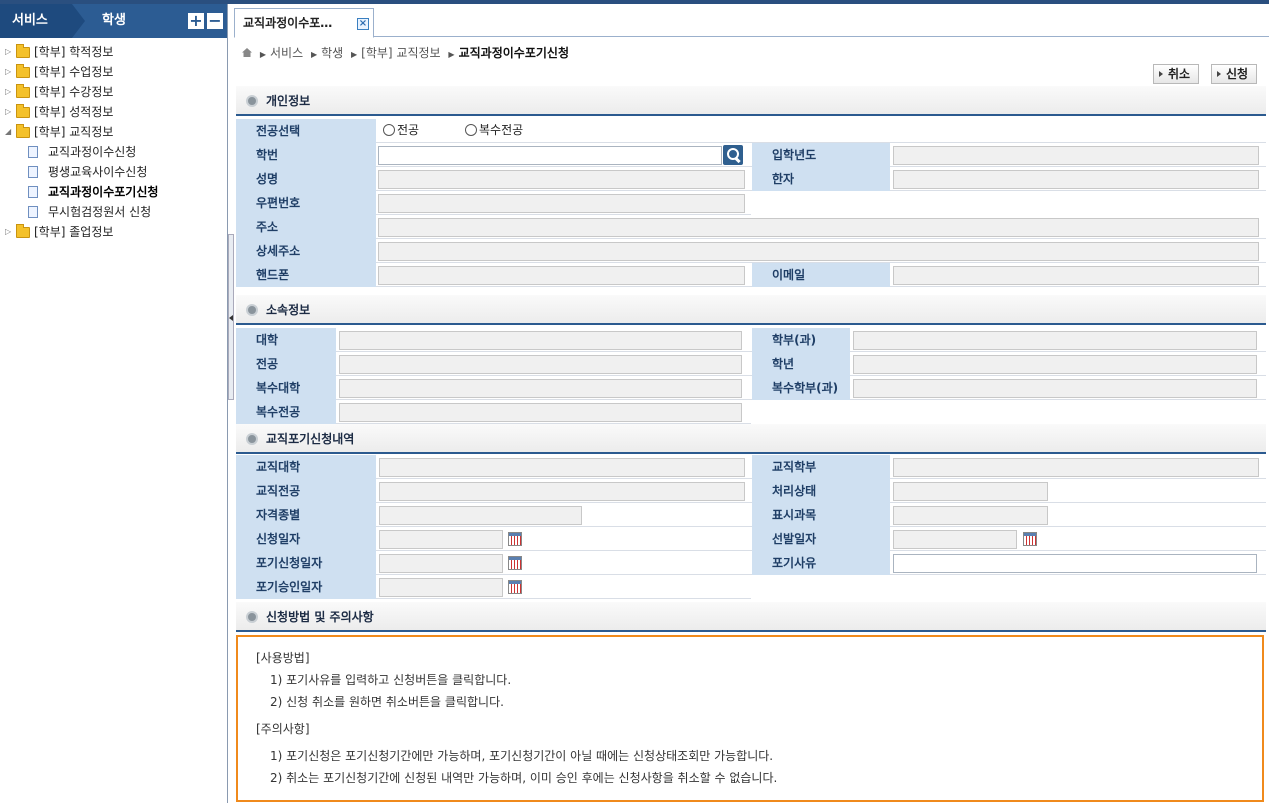 This screenshot has height=803, width=1269. I want to click on row-approve-date: 포기승인일자, so click(493, 587).